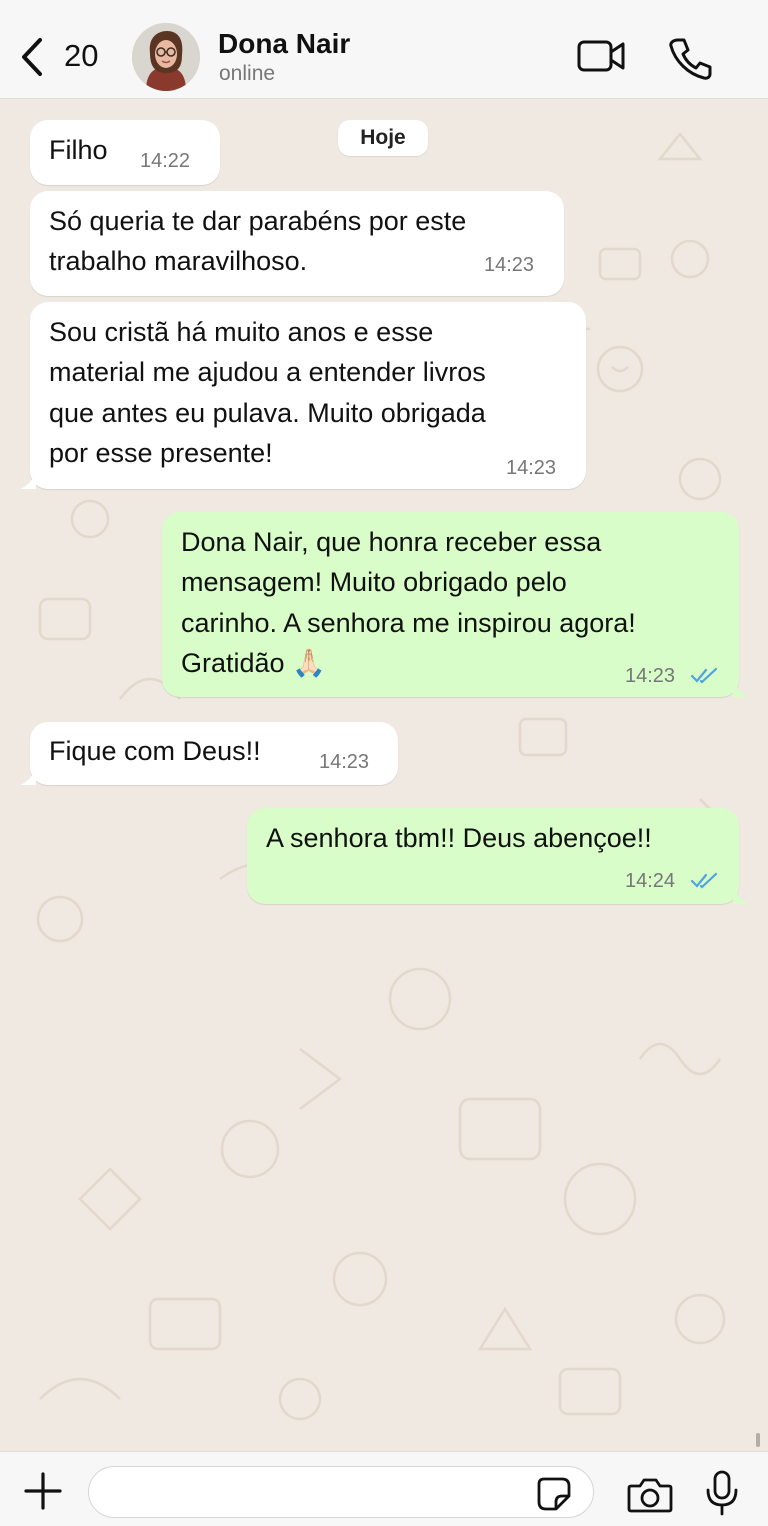 The width and height of the screenshot is (768, 1526). What do you see at coordinates (267, 372) in the screenshot?
I see `message-text: material me ajudou a entender livros` at bounding box center [267, 372].